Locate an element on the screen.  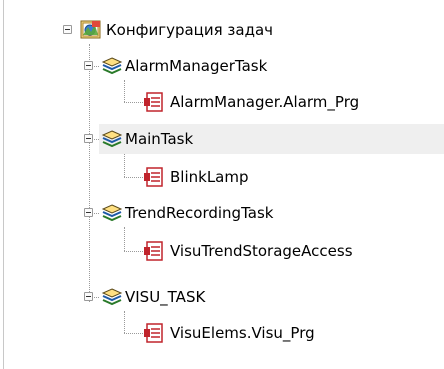
tree-node-label: BlinkLamp is located at coordinates (209, 177).